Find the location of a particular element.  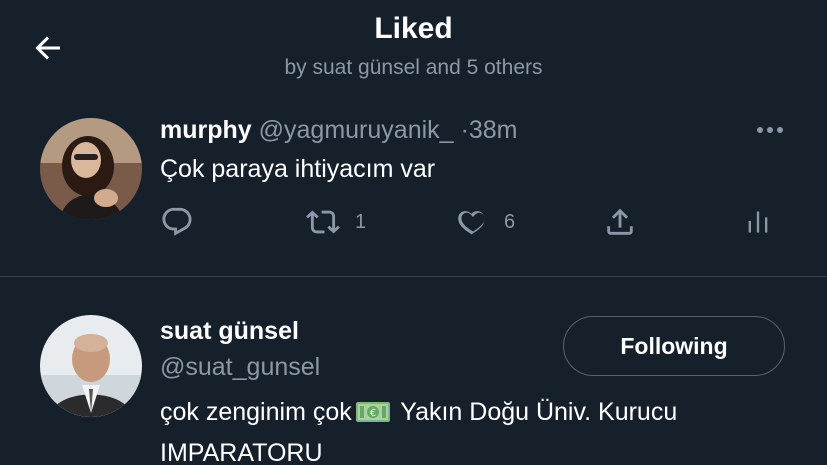

user-handle: @suat_gunsel is located at coordinates (240, 367).